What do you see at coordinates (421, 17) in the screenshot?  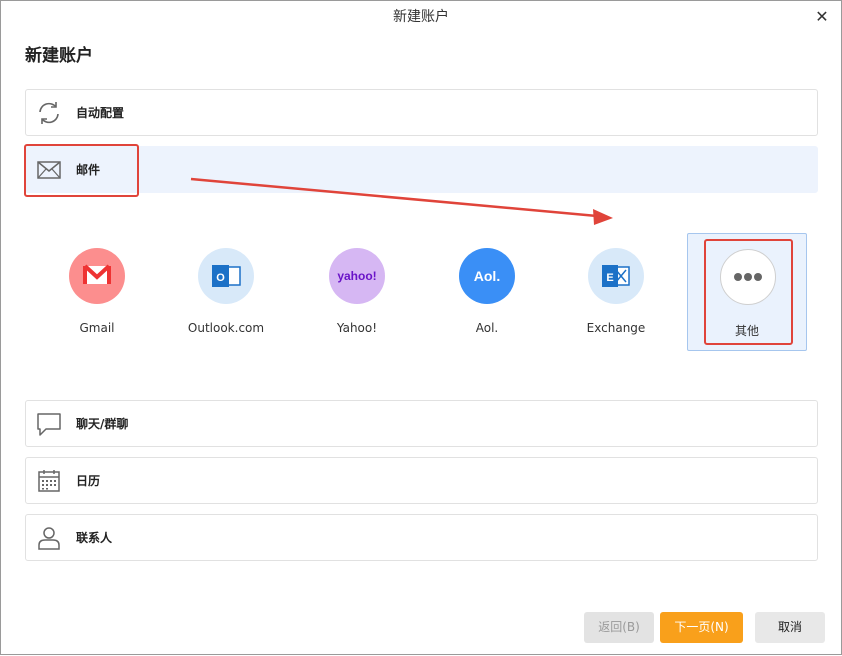 I see `dialog-title: 新建账户` at bounding box center [421, 17].